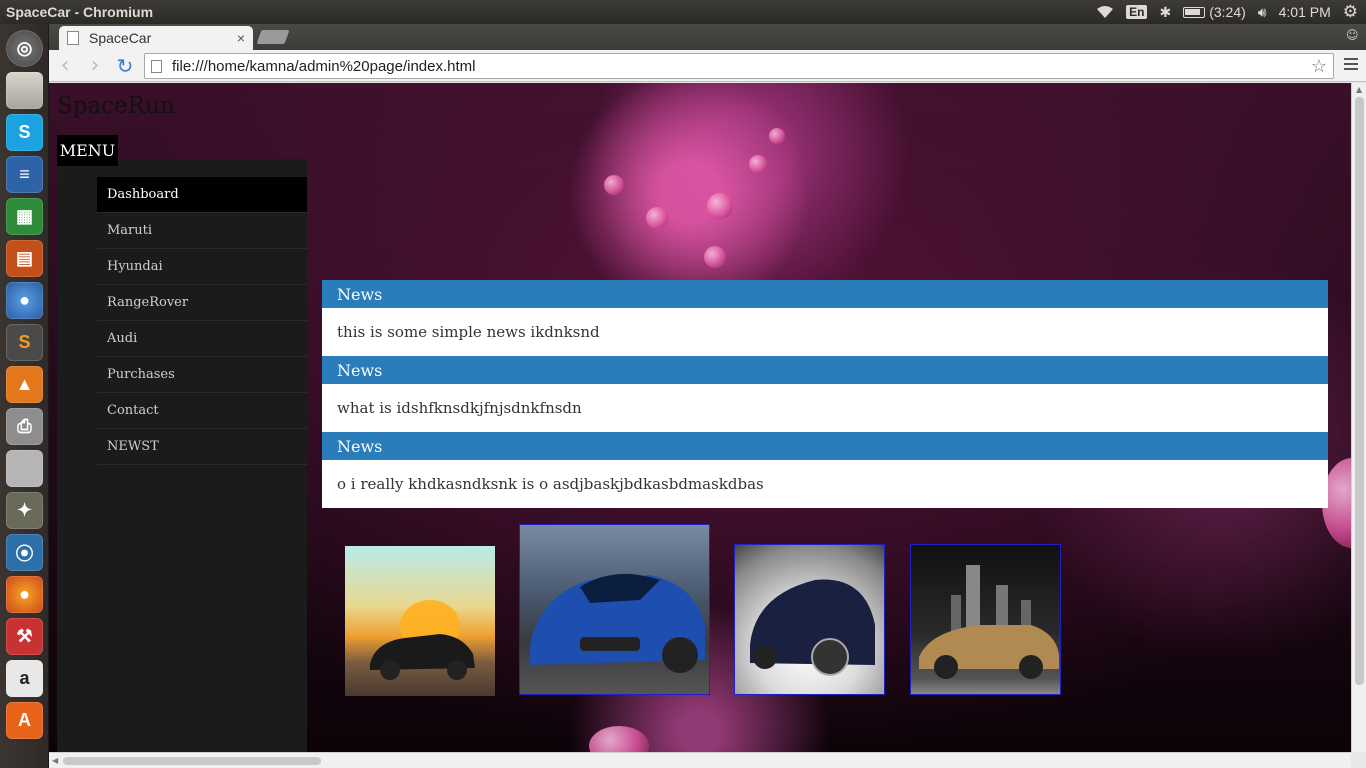 The width and height of the screenshot is (1366, 768). Describe the element at coordinates (700, 760) in the screenshot. I see `horizontal-scrollbar: ◀` at that location.